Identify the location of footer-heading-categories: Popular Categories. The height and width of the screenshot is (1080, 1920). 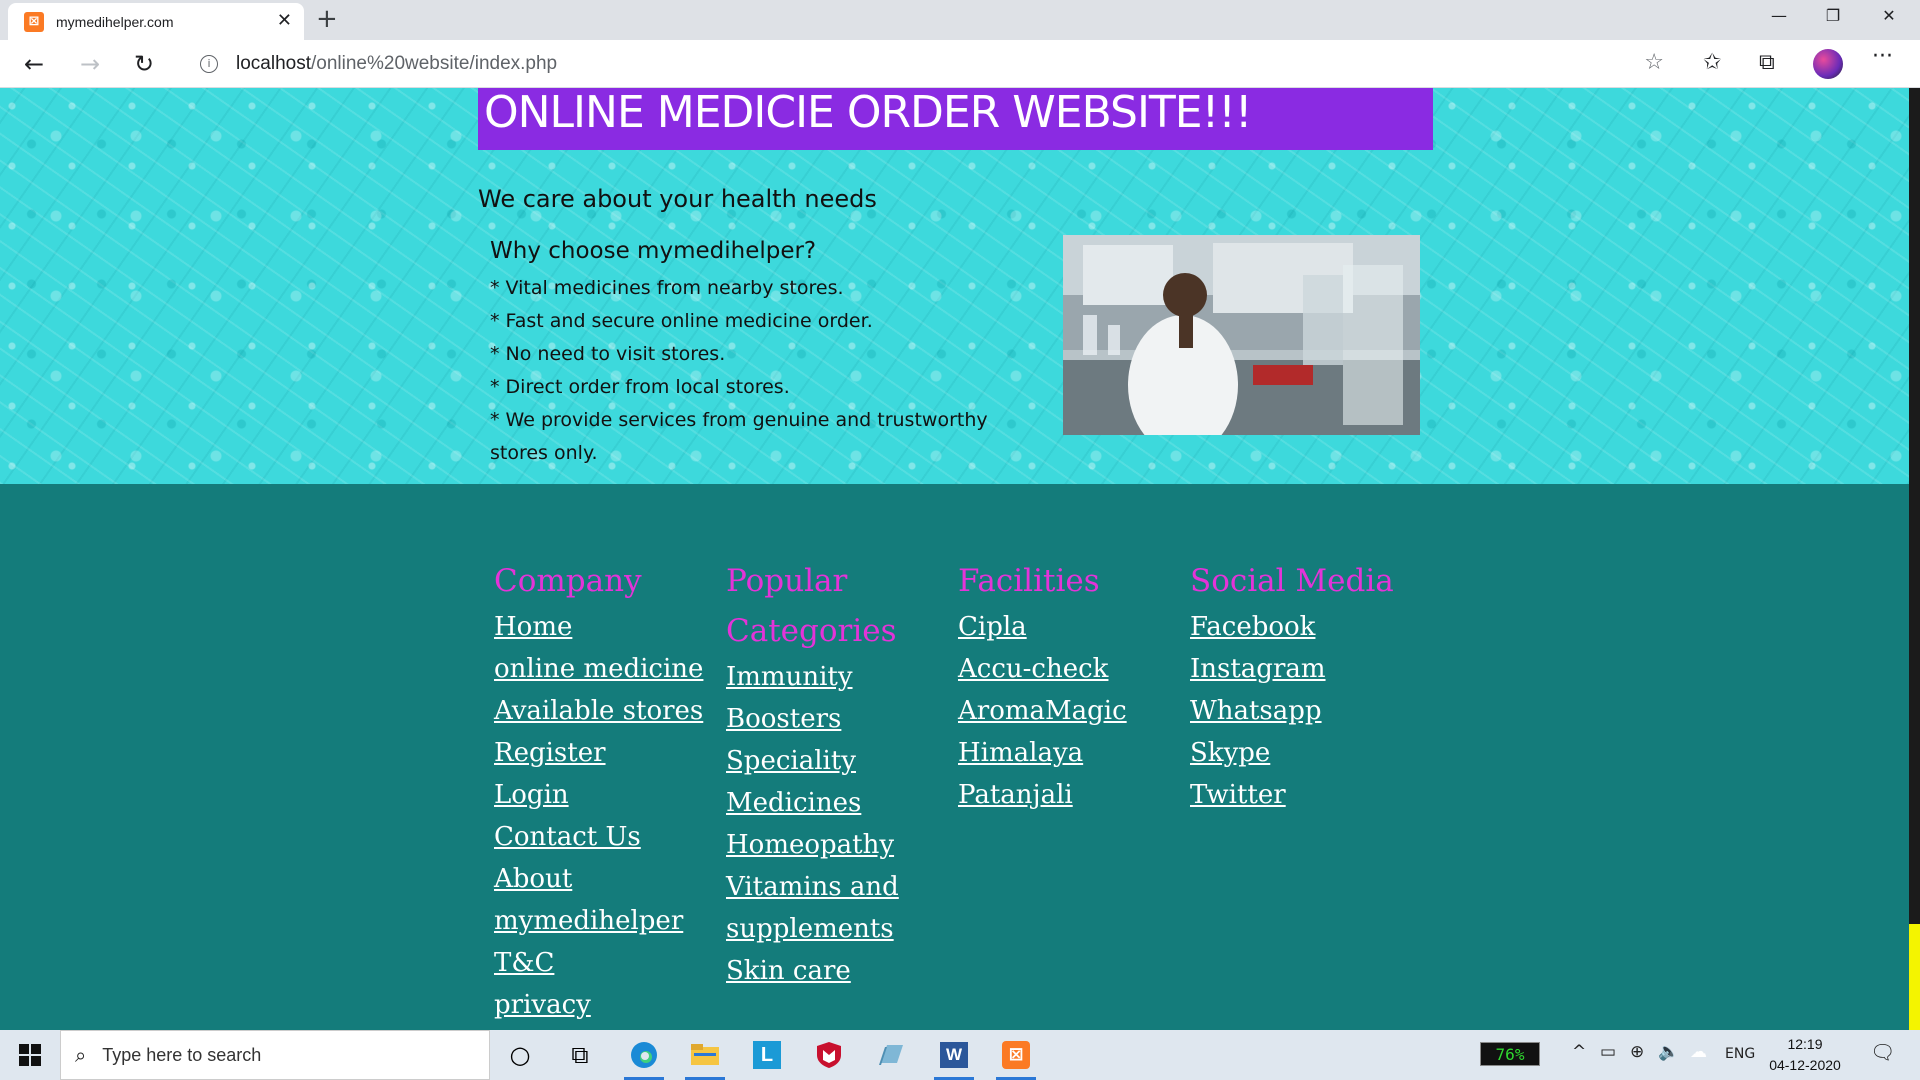
(811, 606).